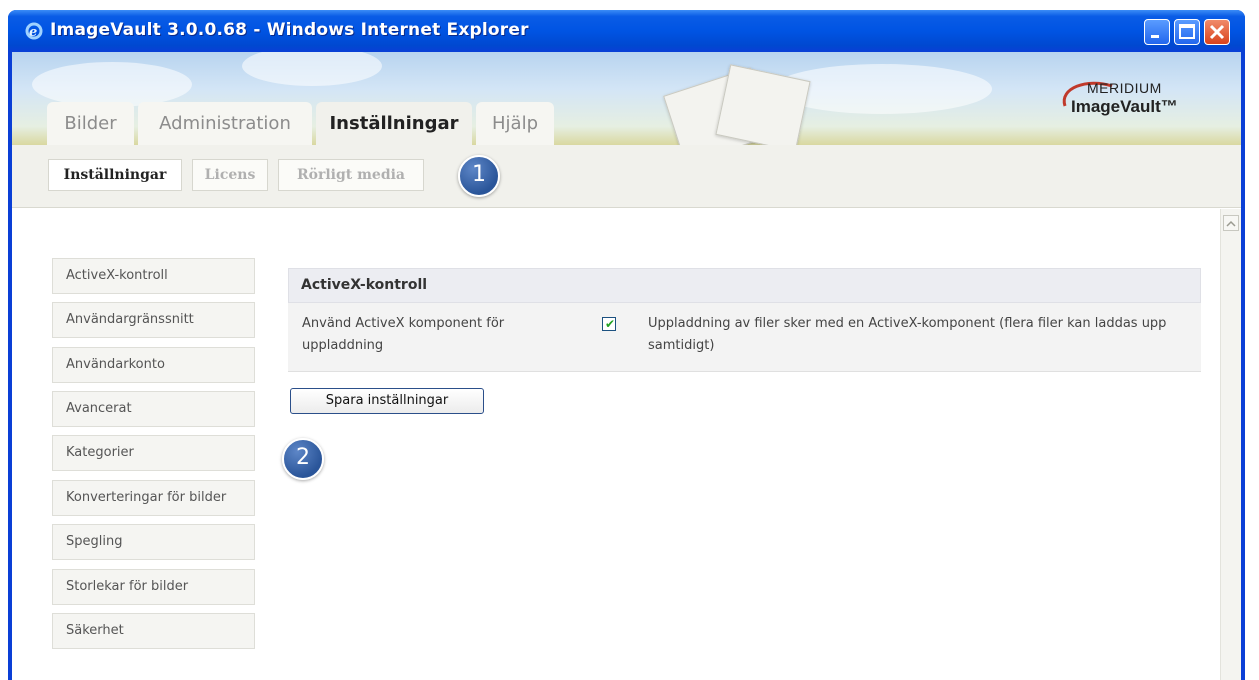 The height and width of the screenshot is (680, 1259). Describe the element at coordinates (153, 498) in the screenshot. I see `menu-item-konverteringar: Konverteringar för bilder` at that location.